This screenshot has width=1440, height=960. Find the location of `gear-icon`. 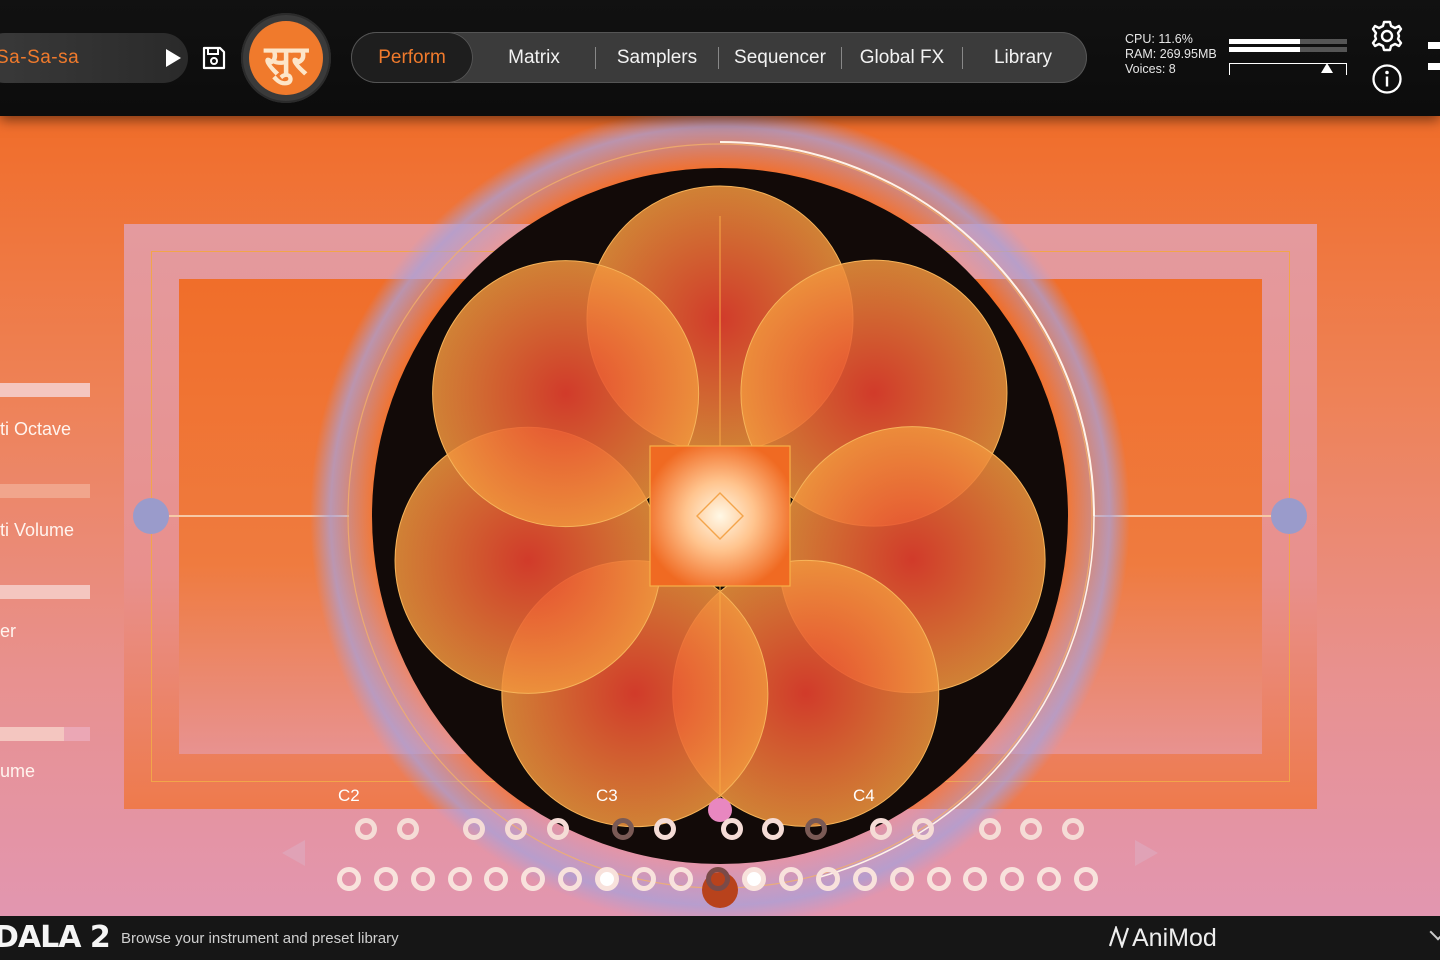

gear-icon is located at coordinates (1387, 36).